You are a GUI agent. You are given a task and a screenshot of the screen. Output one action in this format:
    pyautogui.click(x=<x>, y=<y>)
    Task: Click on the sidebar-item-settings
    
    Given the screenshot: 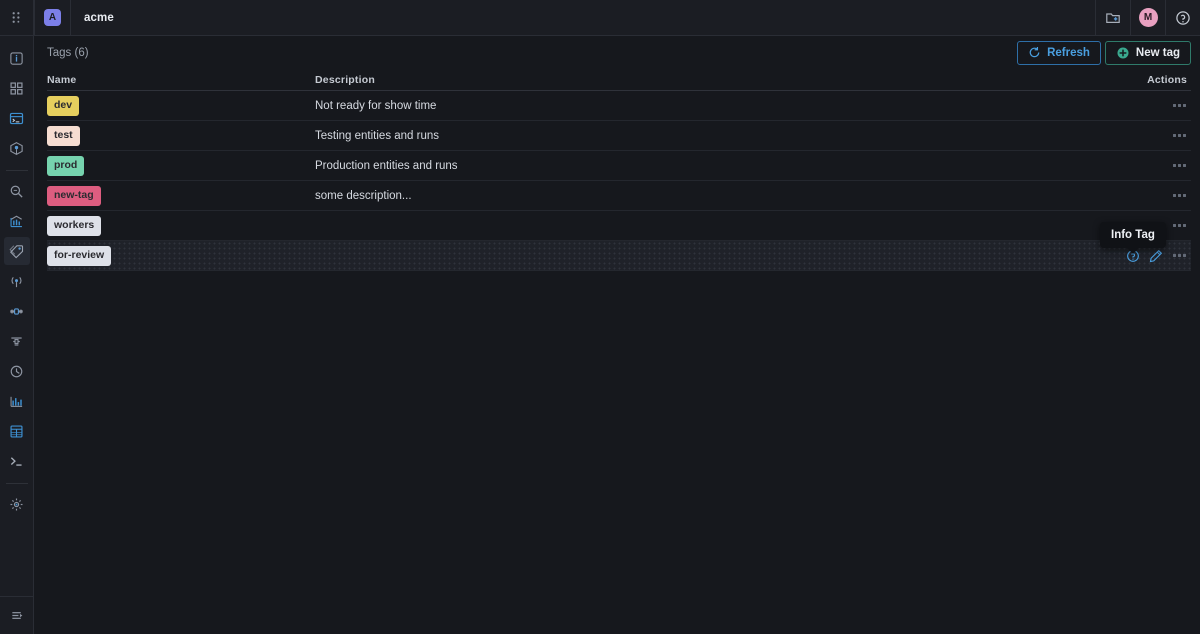 What is the action you would take?
    pyautogui.click(x=17, y=504)
    